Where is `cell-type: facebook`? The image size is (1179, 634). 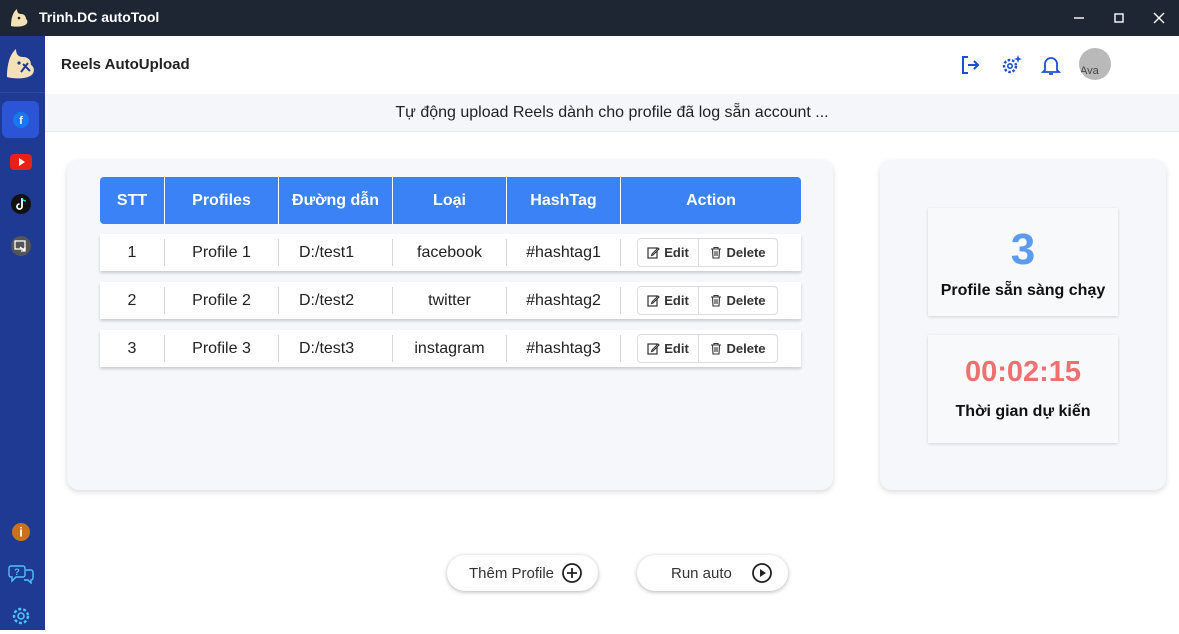 cell-type: facebook is located at coordinates (449, 252).